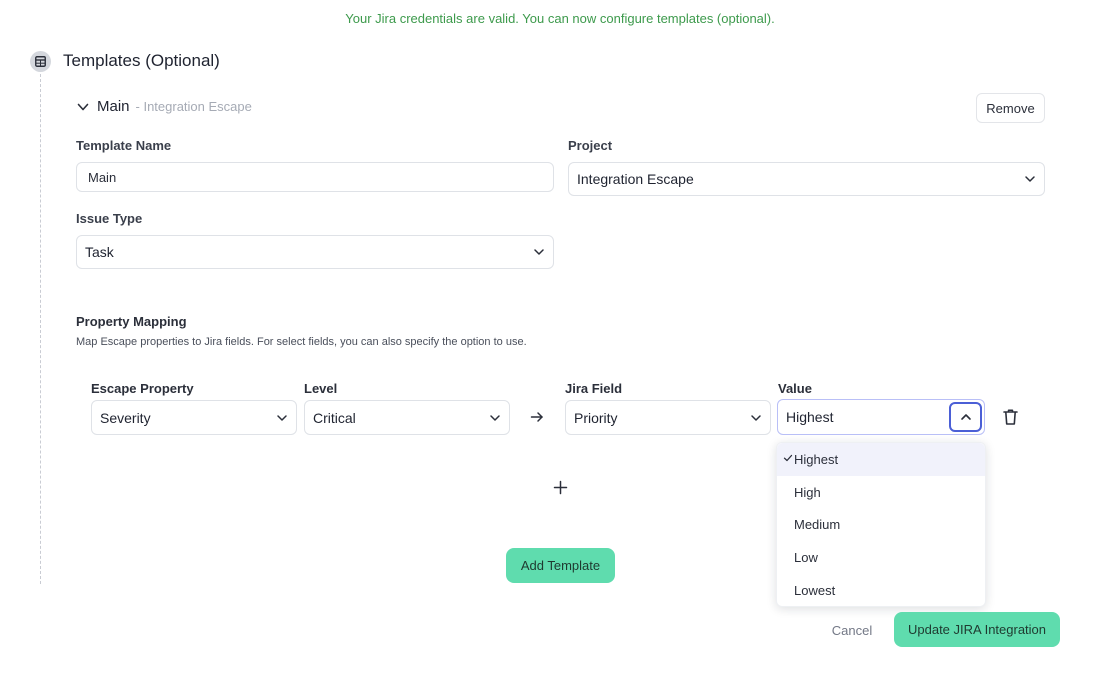 The height and width of the screenshot is (674, 1120). Describe the element at coordinates (881, 492) in the screenshot. I see `dropdown-option-high: High` at that location.